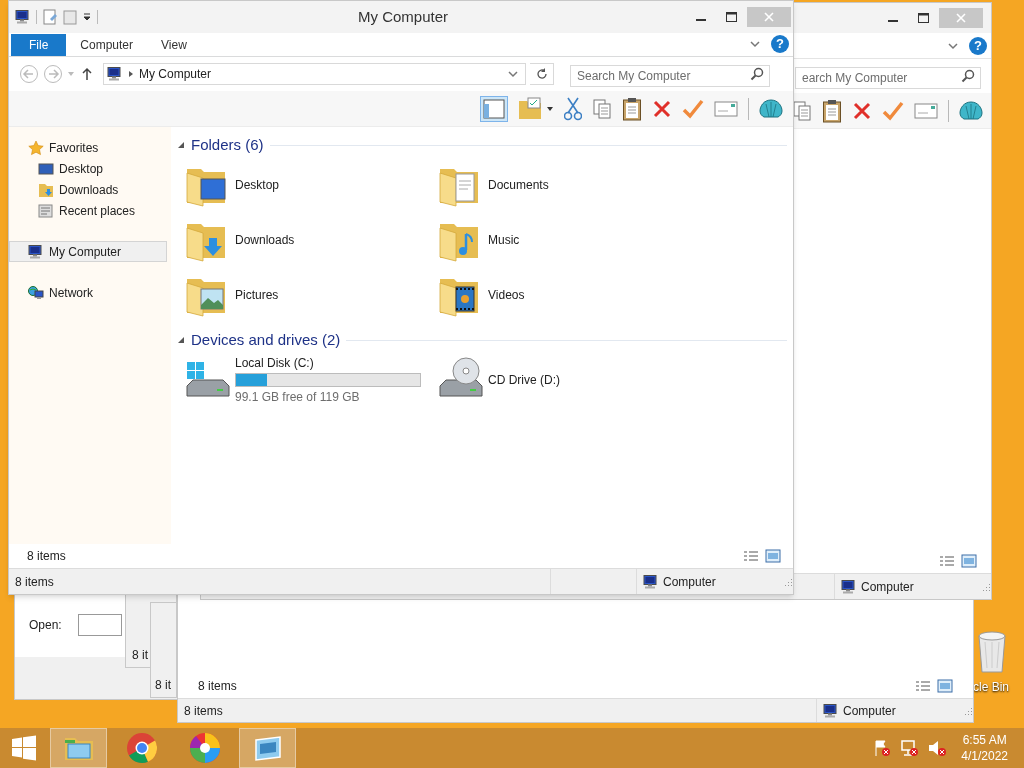 Image resolution: width=1024 pixels, height=768 pixels. Describe the element at coordinates (39, 45) in the screenshot. I see `ribbon-tab: File` at that location.